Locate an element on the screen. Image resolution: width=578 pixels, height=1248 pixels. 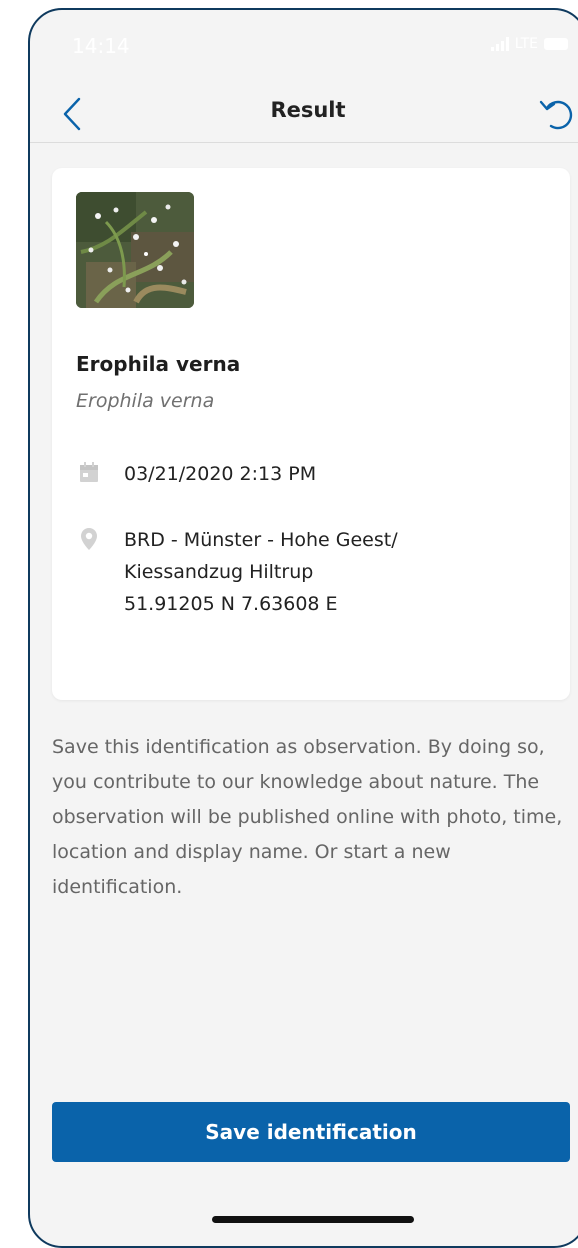
observation-photo is located at coordinates (135, 250).